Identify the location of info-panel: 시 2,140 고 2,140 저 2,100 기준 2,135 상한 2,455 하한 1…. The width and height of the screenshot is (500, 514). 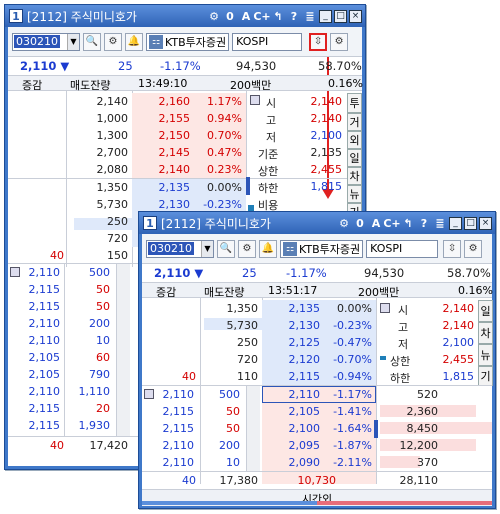
(300, 153).